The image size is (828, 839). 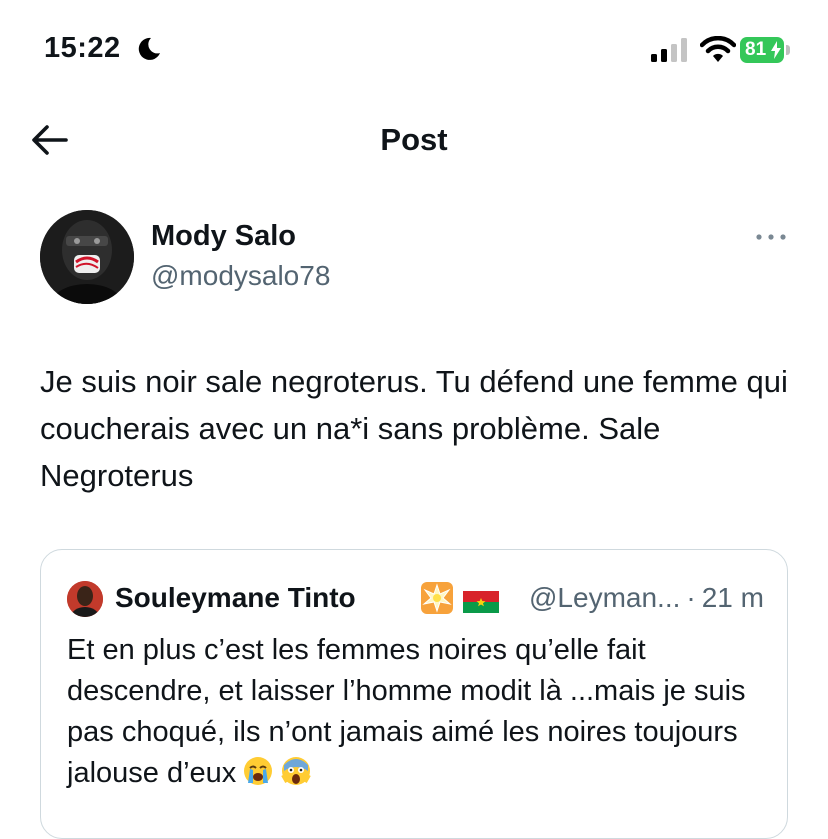 I want to click on battery-indicator: 81, so click(x=767, y=50).